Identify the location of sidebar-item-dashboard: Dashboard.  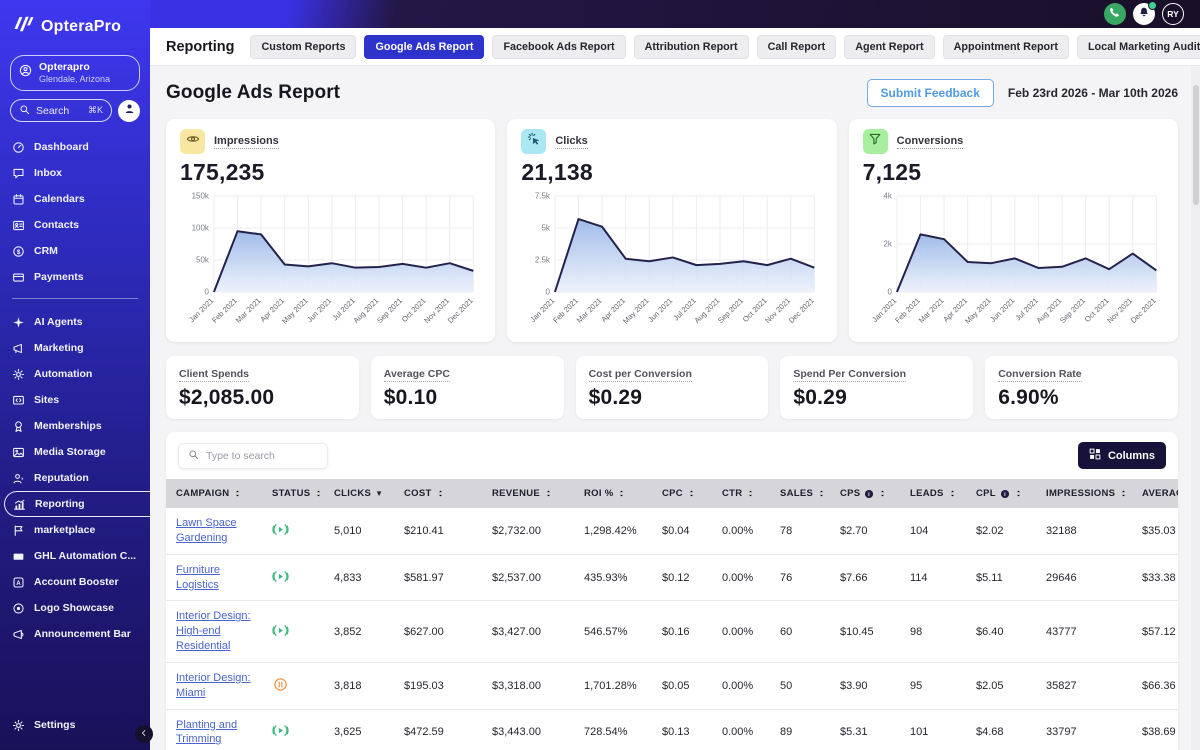
(75, 147).